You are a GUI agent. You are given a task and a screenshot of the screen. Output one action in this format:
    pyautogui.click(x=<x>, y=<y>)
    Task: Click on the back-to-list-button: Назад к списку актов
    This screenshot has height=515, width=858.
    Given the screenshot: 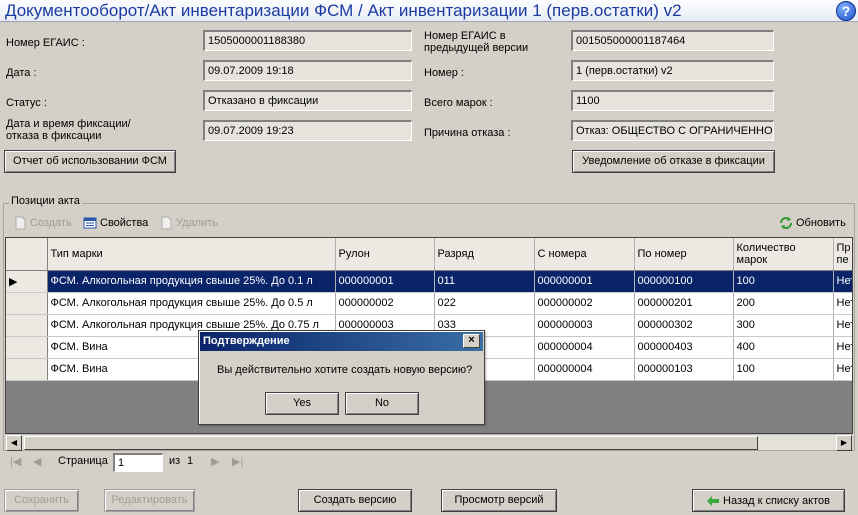 What is the action you would take?
    pyautogui.click(x=768, y=500)
    